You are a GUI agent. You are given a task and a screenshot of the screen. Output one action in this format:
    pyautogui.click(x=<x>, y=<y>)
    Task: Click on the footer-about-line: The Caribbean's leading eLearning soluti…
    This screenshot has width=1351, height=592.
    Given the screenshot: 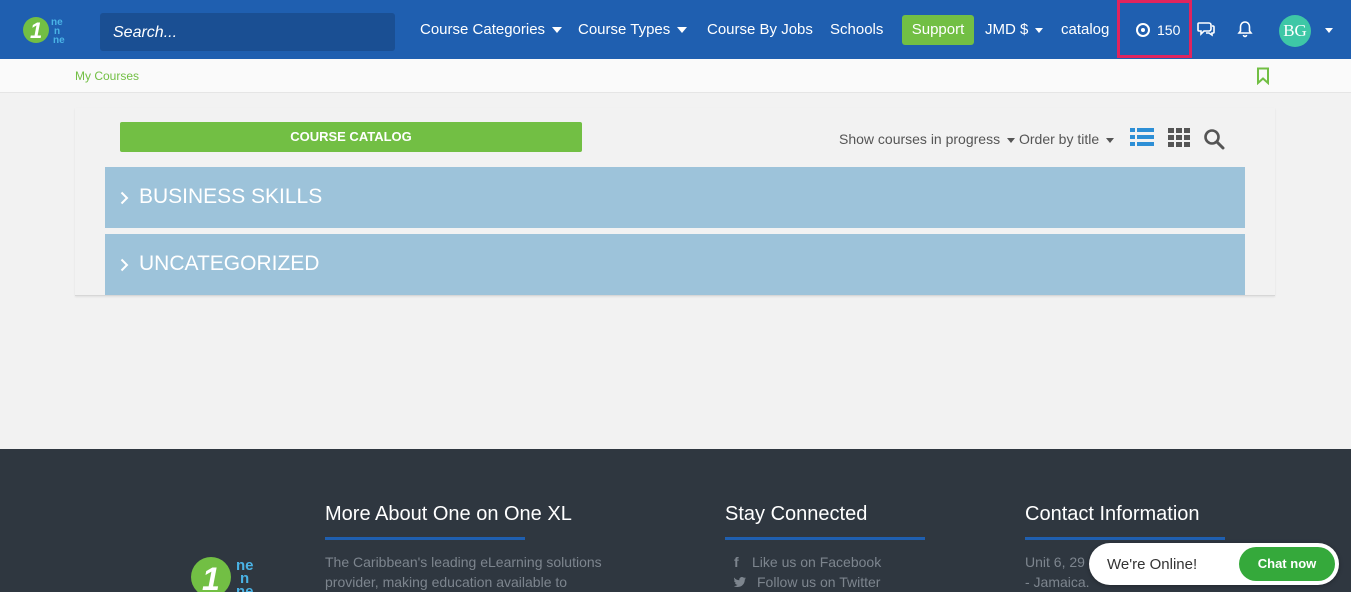 What is the action you would take?
    pyautogui.click(x=463, y=562)
    